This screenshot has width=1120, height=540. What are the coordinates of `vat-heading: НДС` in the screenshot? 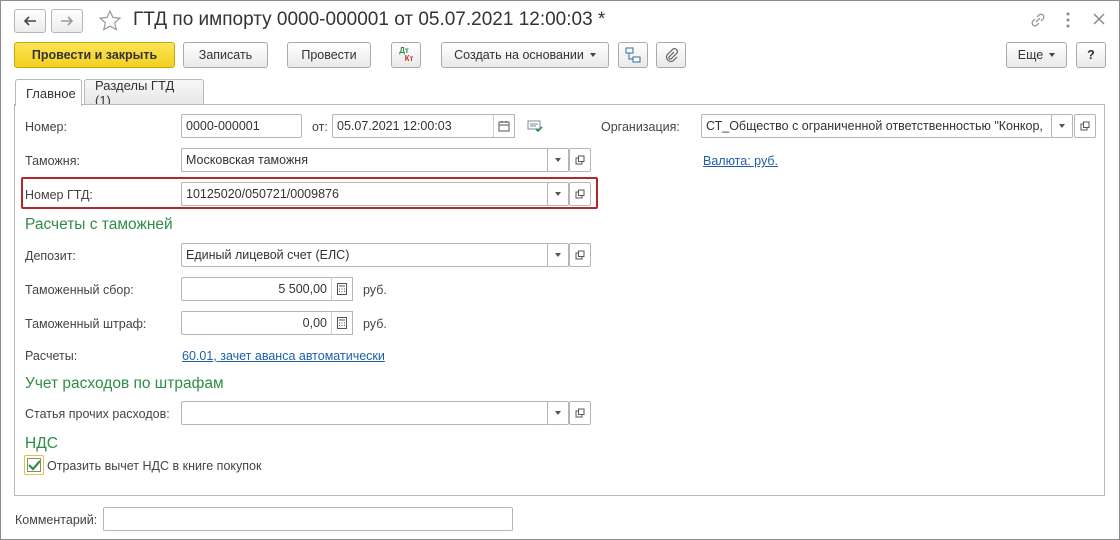 It's located at (41, 443).